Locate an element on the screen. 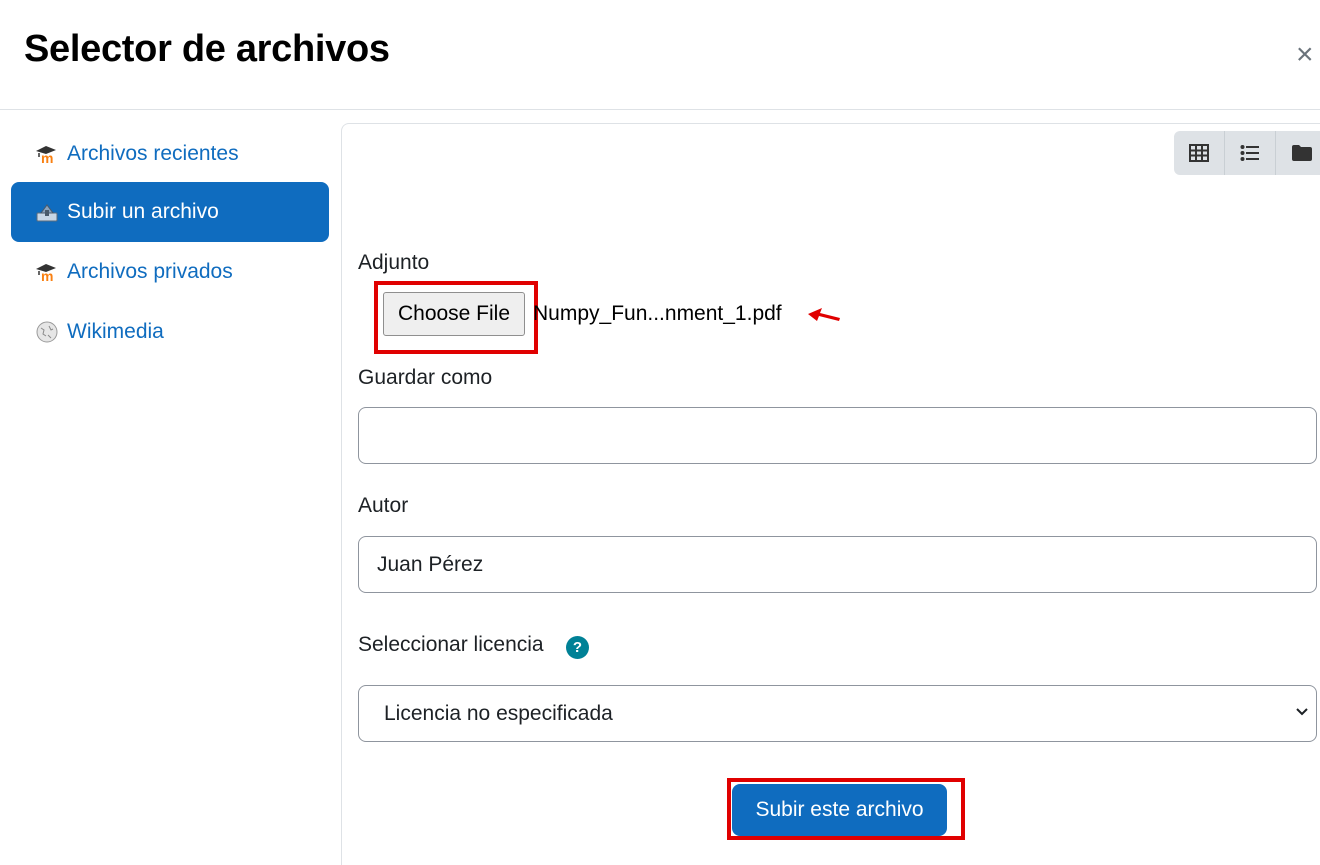 The width and height of the screenshot is (1320, 865). license-label: Seleccionar licencia is located at coordinates (451, 644).